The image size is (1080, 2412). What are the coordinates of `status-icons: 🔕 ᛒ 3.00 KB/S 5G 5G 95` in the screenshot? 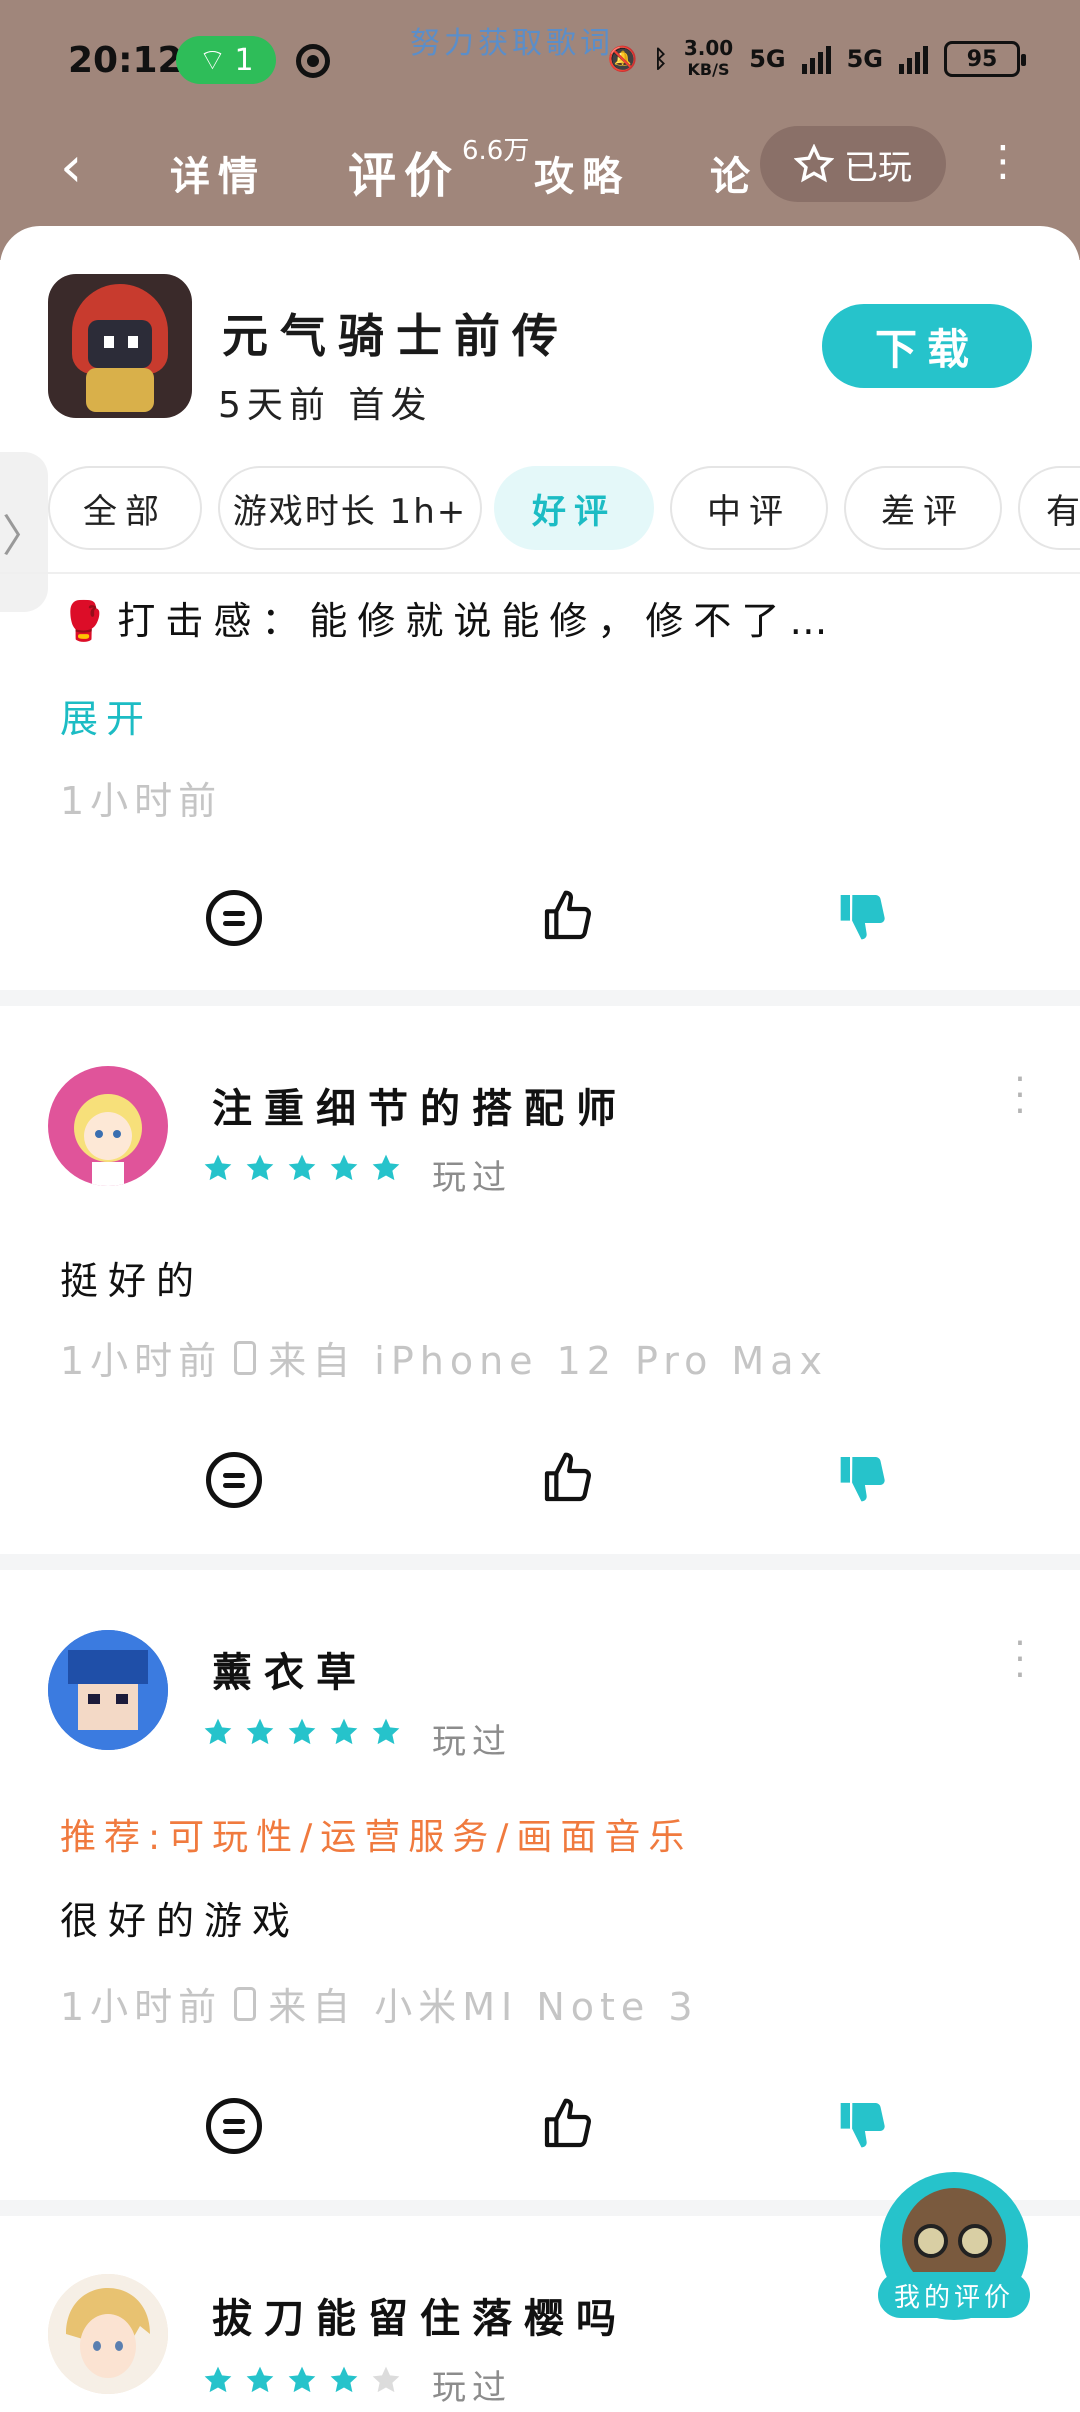 It's located at (816, 59).